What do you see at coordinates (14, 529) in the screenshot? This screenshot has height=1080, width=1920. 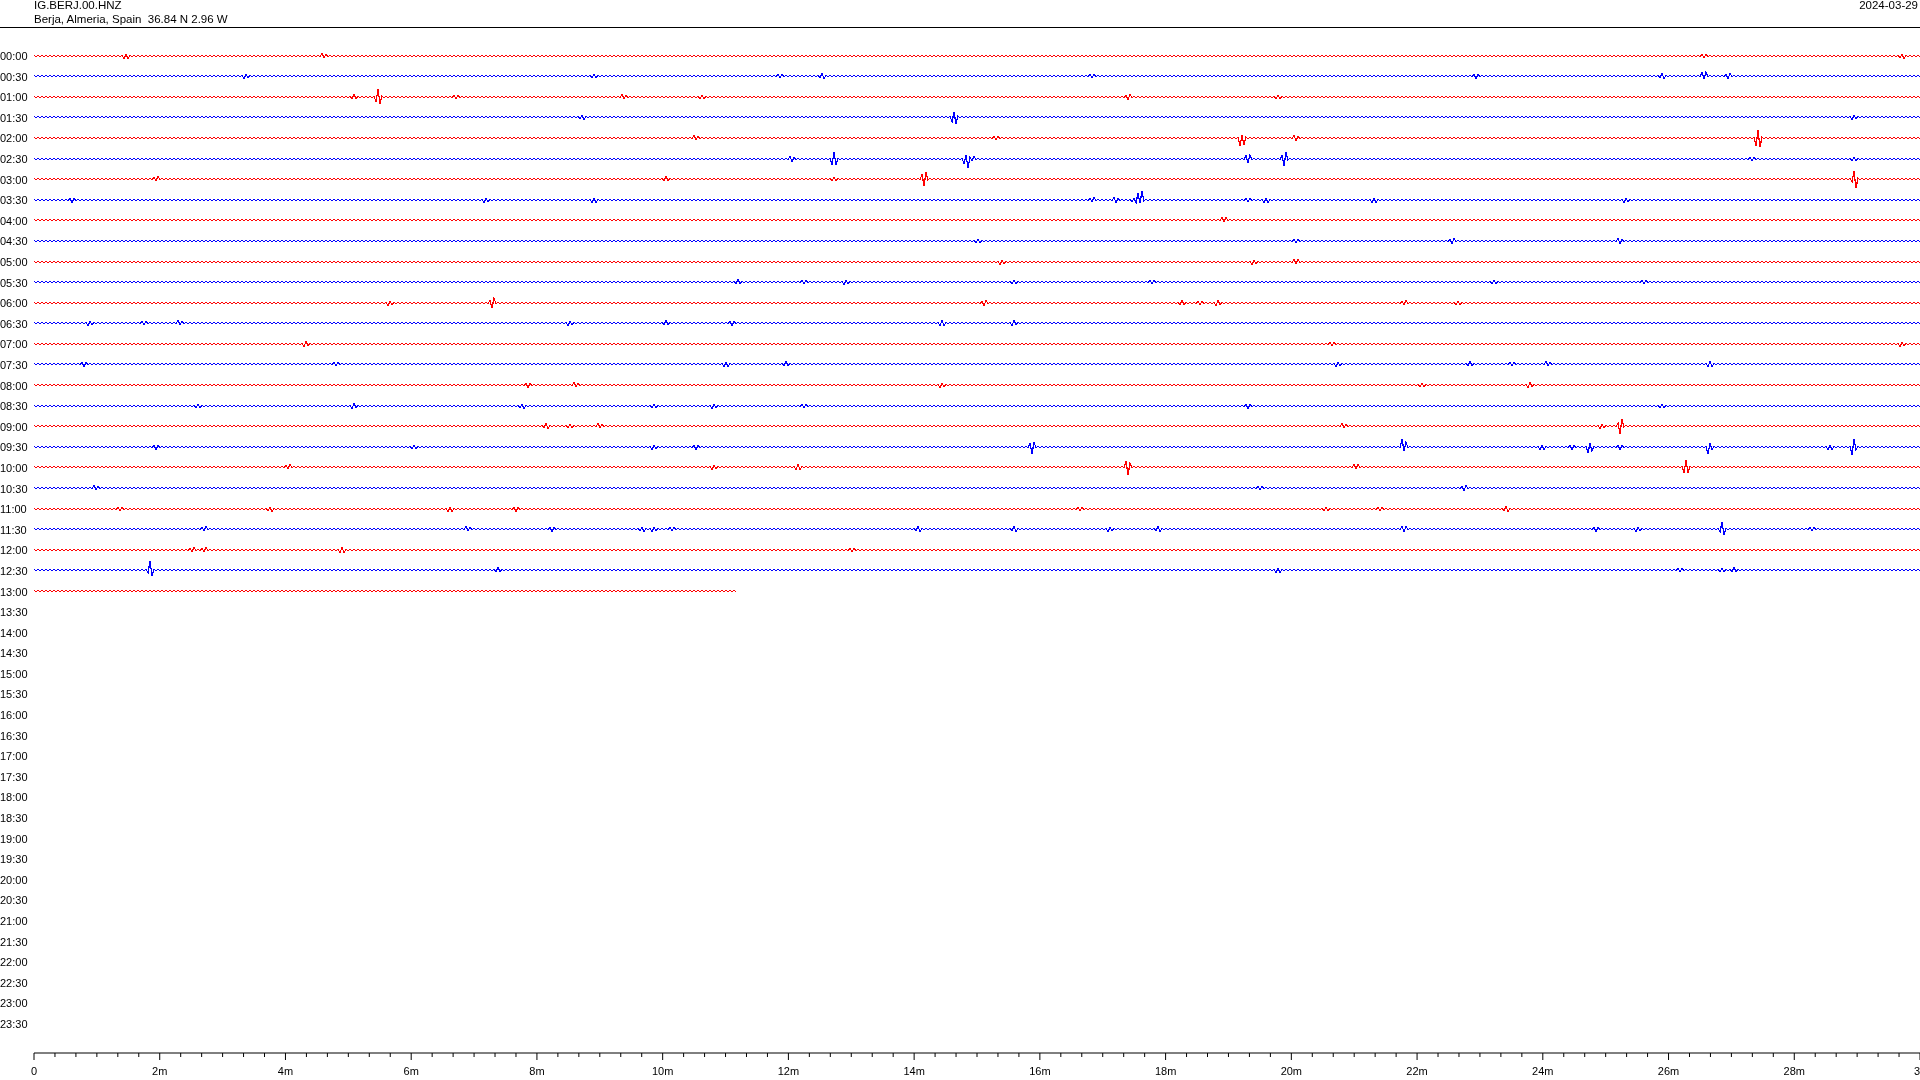 I see `time-label: 11:30` at bounding box center [14, 529].